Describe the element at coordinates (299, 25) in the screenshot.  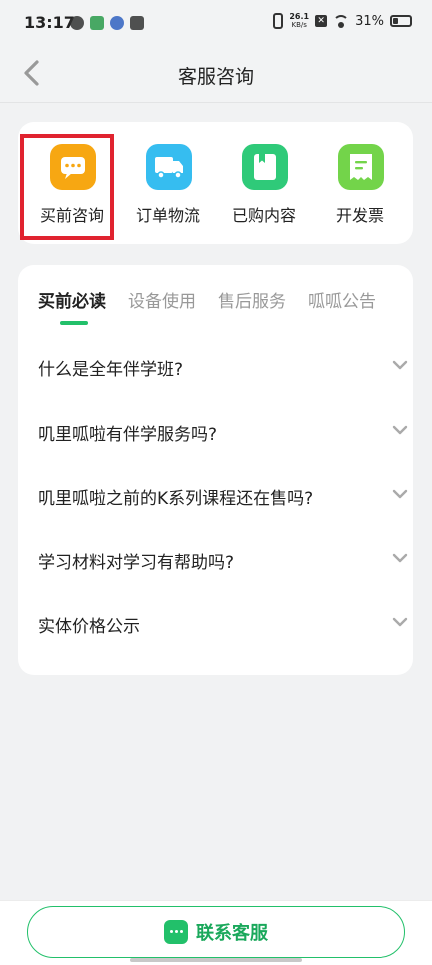
I see `network-speed-unit: KB/s` at that location.